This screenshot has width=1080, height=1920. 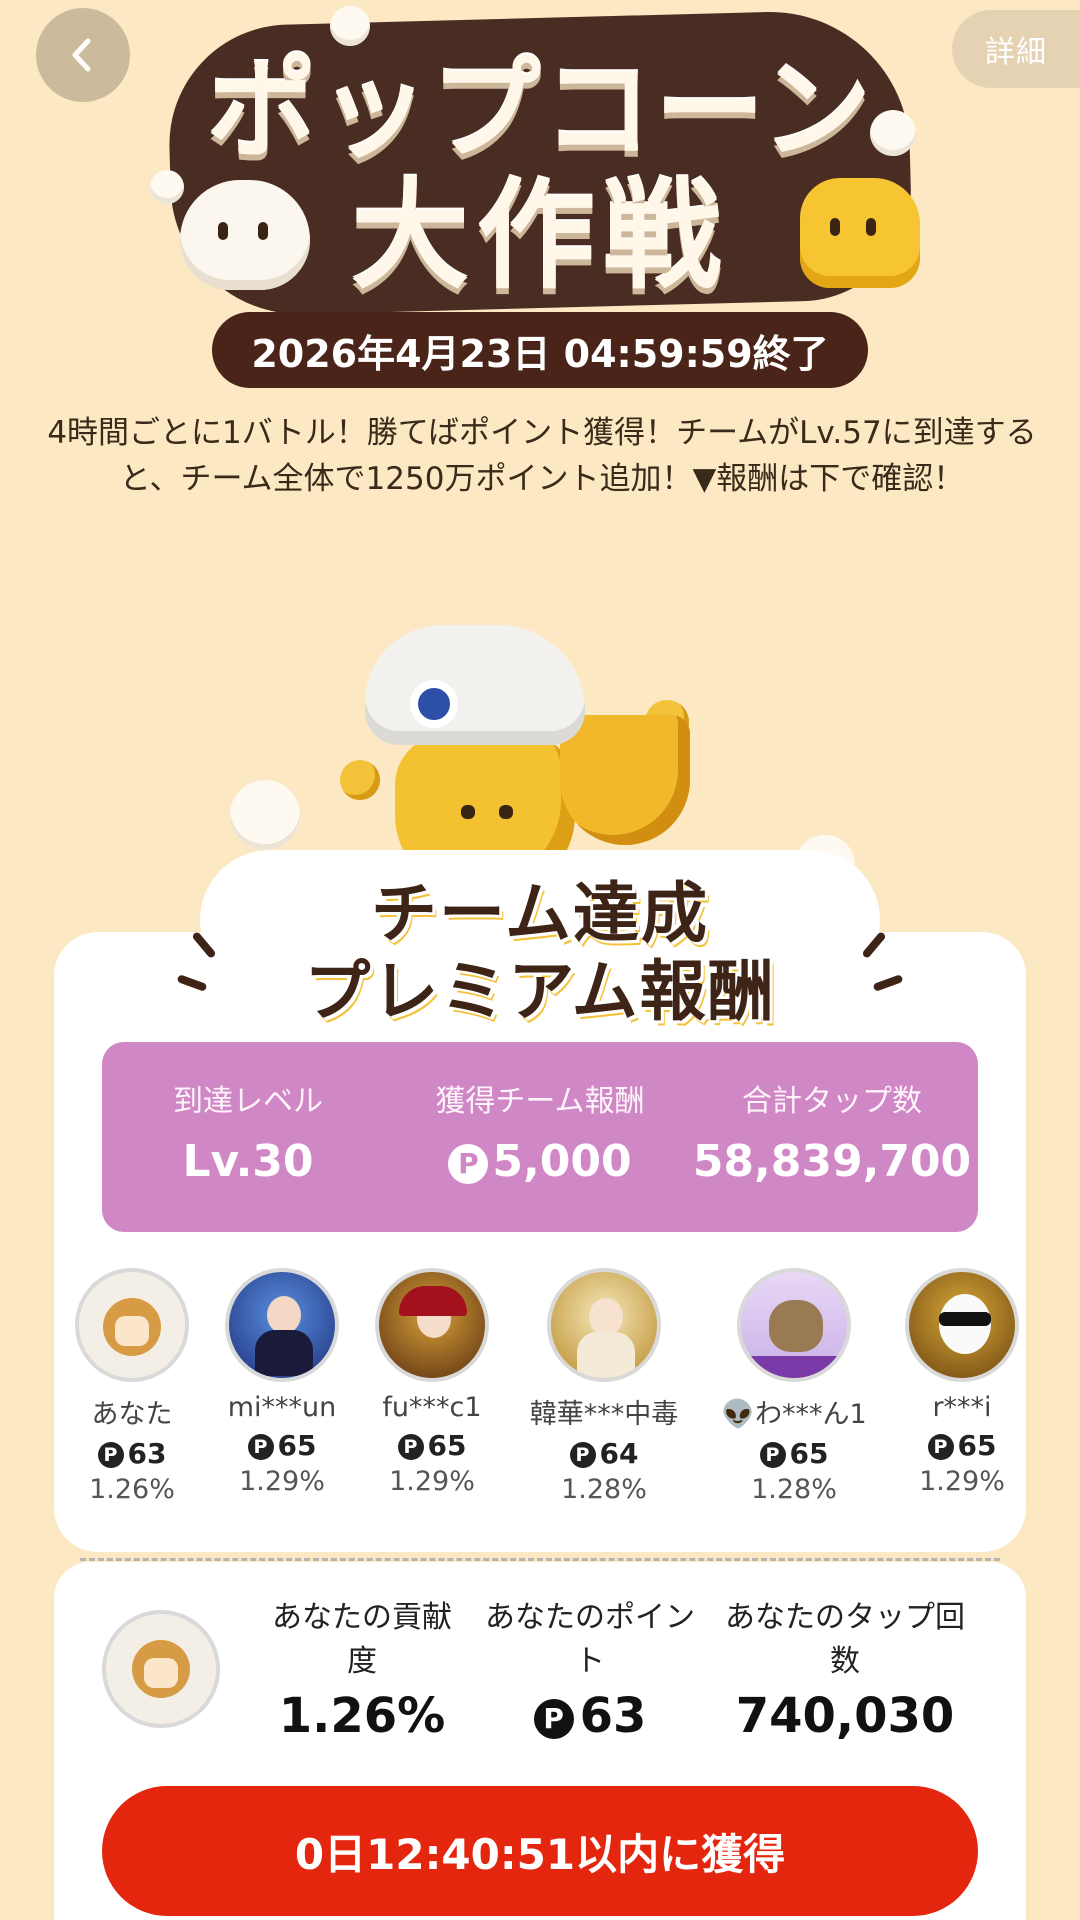 What do you see at coordinates (832, 1161) in the screenshot?
I see `taps-value: 58,839,700` at bounding box center [832, 1161].